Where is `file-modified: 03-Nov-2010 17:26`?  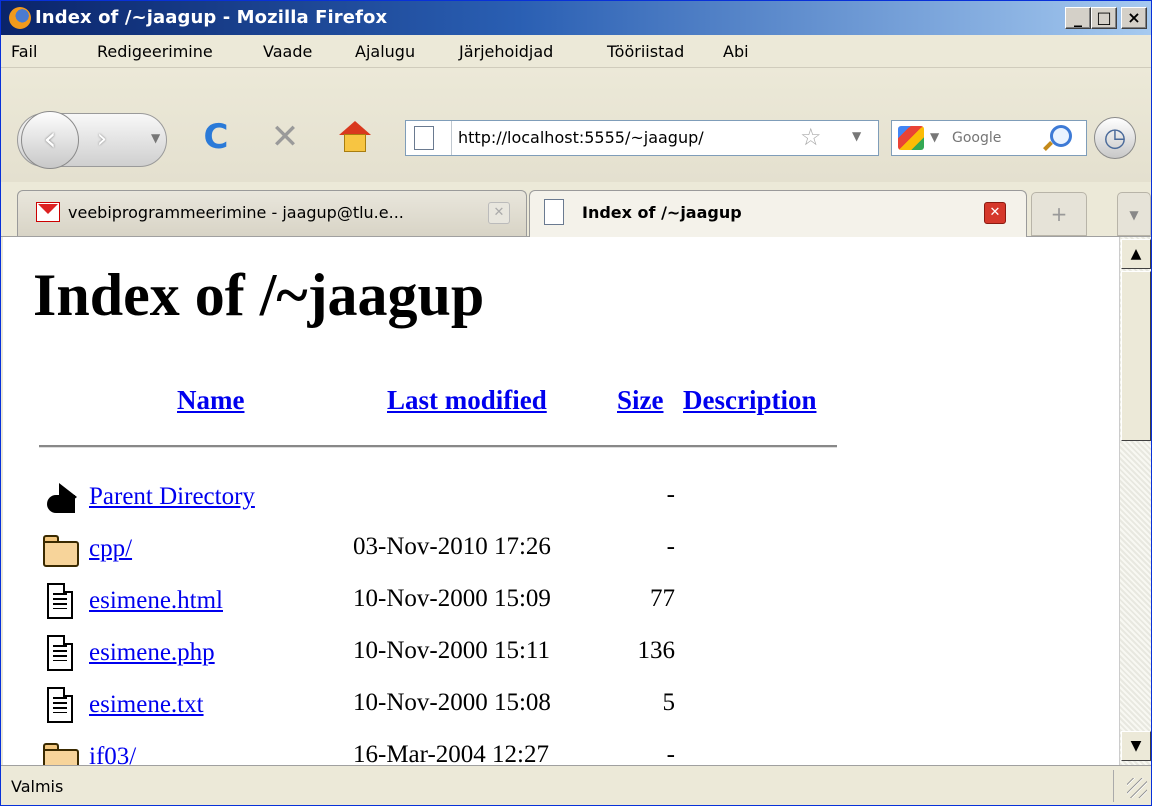
file-modified: 03-Nov-2010 17:26 is located at coordinates (452, 546).